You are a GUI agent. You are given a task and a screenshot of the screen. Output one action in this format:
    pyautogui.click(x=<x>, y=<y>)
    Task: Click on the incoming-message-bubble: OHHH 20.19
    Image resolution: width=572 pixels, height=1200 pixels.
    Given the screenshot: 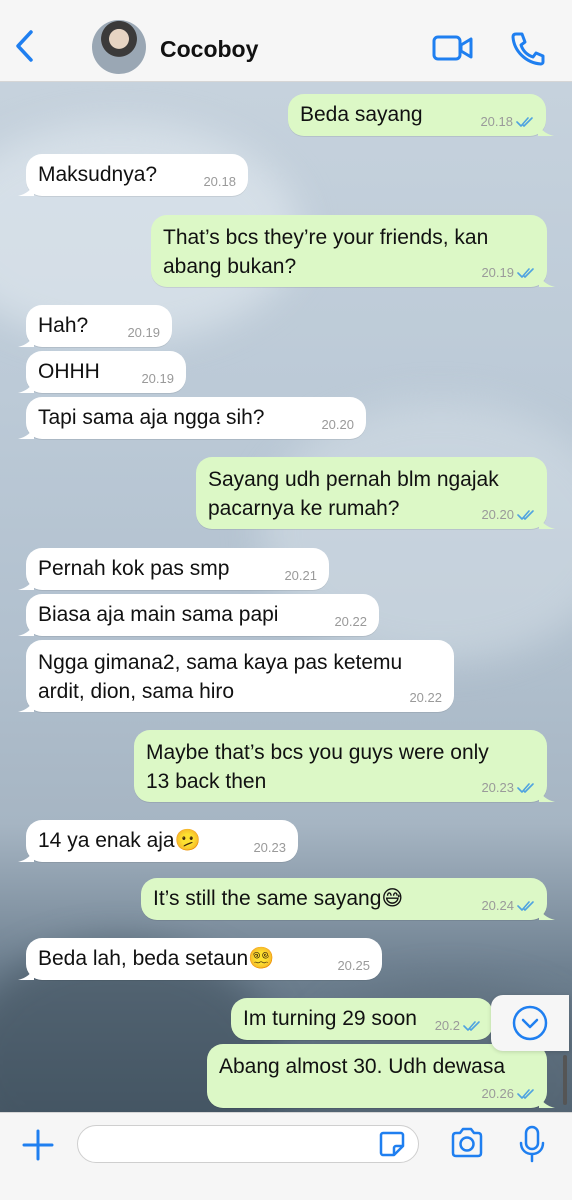 What is the action you would take?
    pyautogui.click(x=102, y=372)
    